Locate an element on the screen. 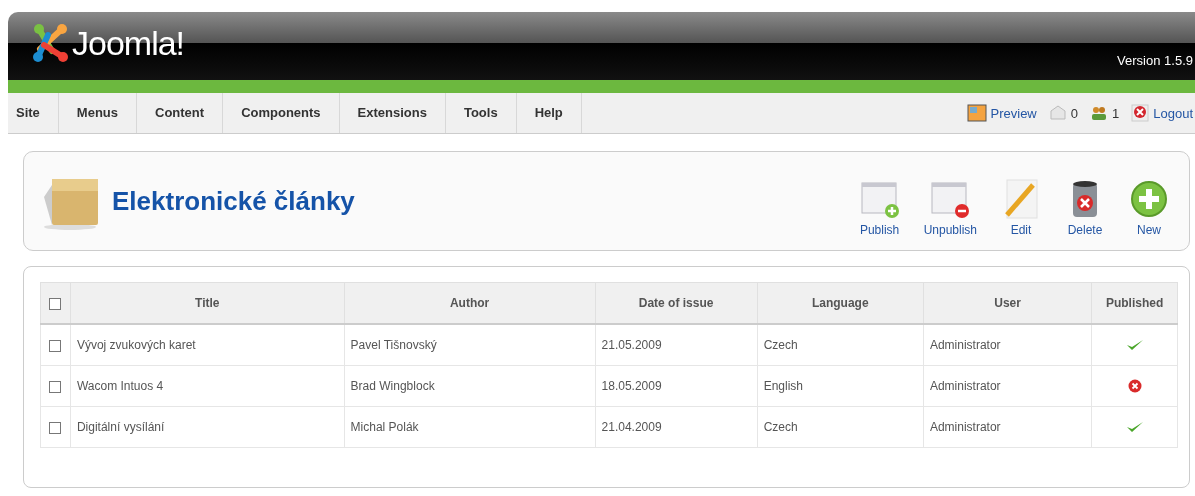 Image resolution: width=1195 pixels, height=496 pixels. menu-item: Menus is located at coordinates (97, 113).